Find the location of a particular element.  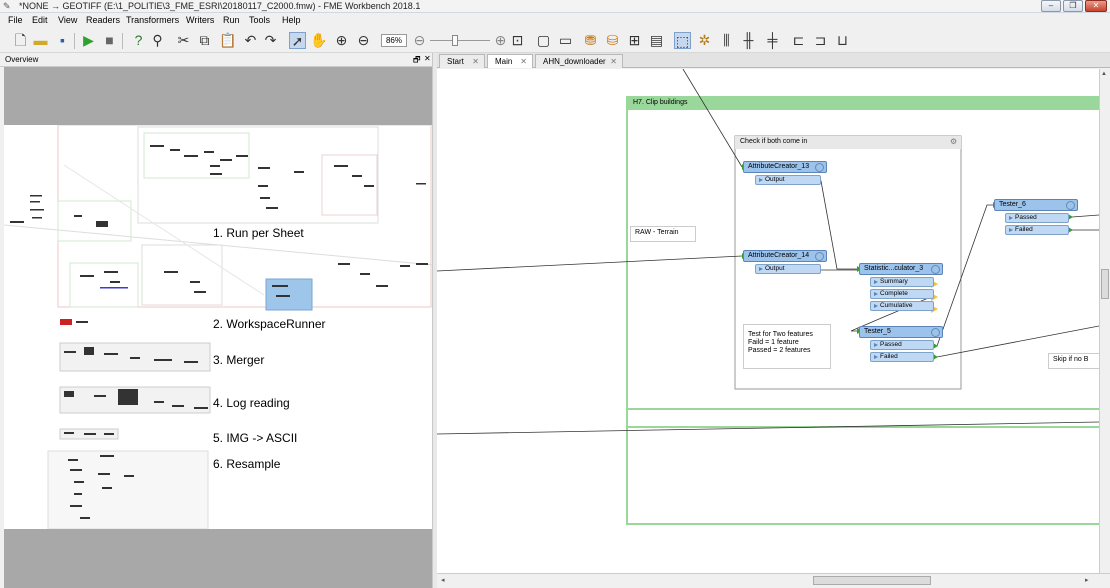

new-icon: 🗋 is located at coordinates (20, 40).